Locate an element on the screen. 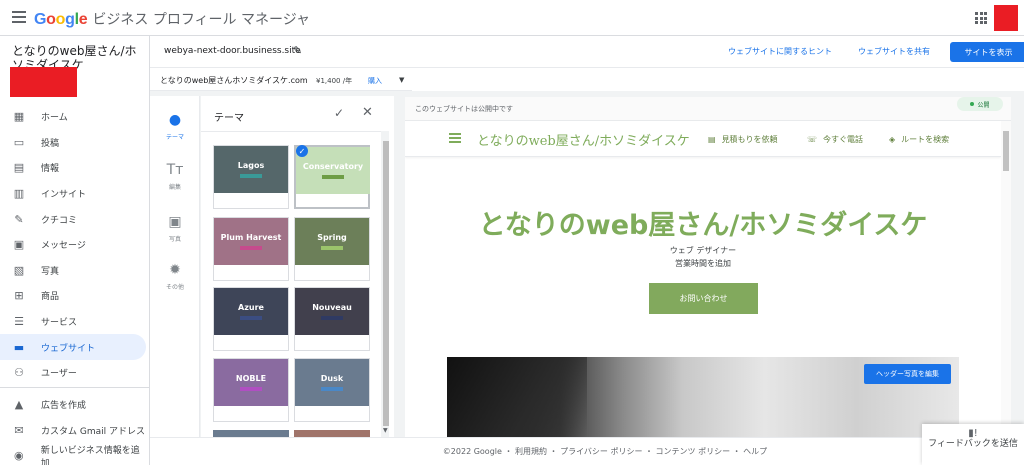  share-website-link: ウェブサイトを共有 is located at coordinates (894, 51).